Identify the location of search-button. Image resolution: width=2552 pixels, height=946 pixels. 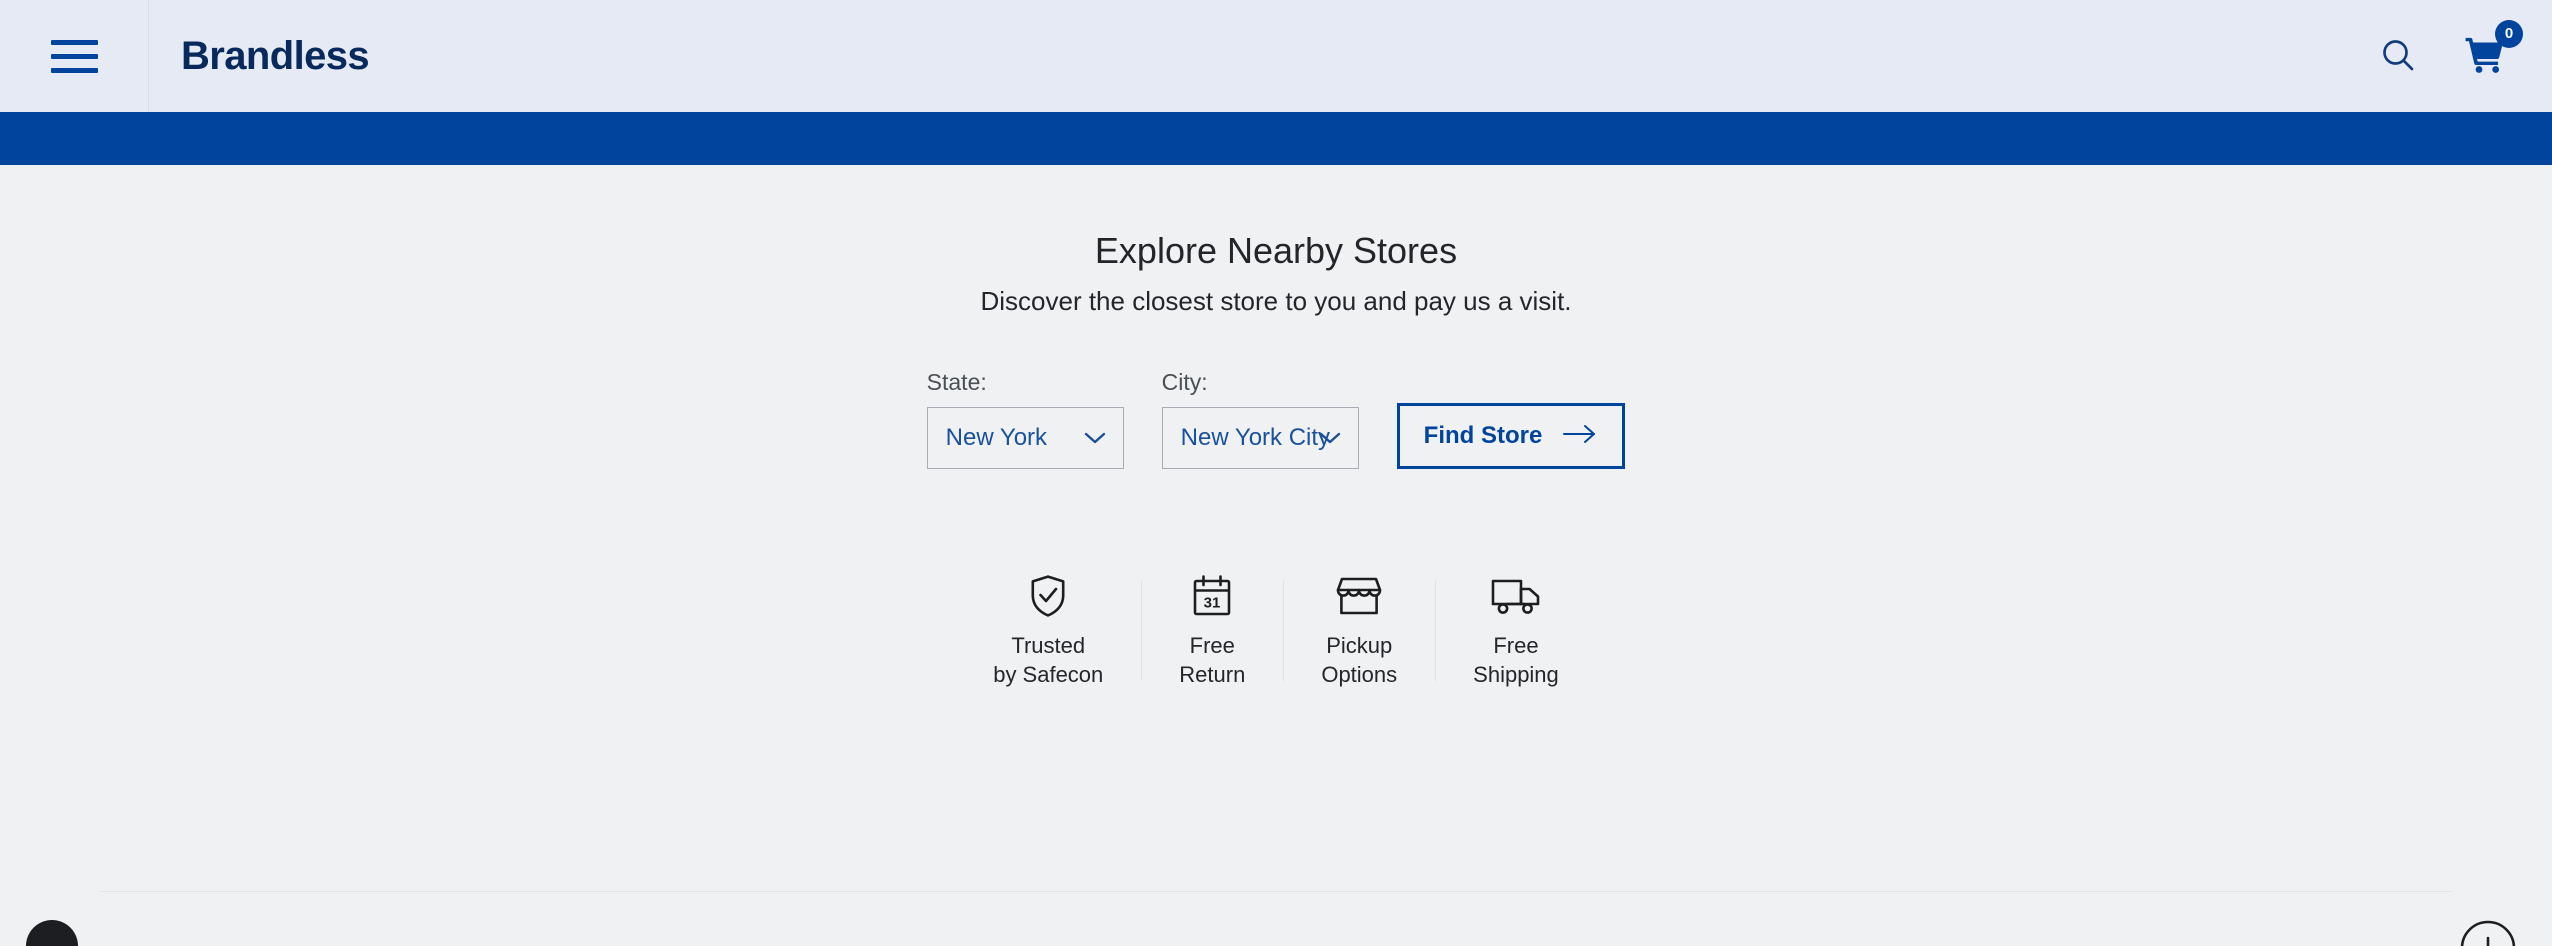
(2398, 56).